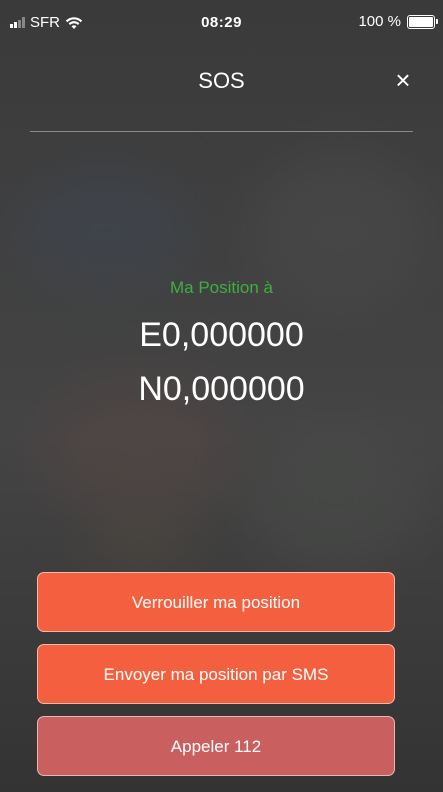  I want to click on call-112-button: Appeler 112, so click(216, 746).